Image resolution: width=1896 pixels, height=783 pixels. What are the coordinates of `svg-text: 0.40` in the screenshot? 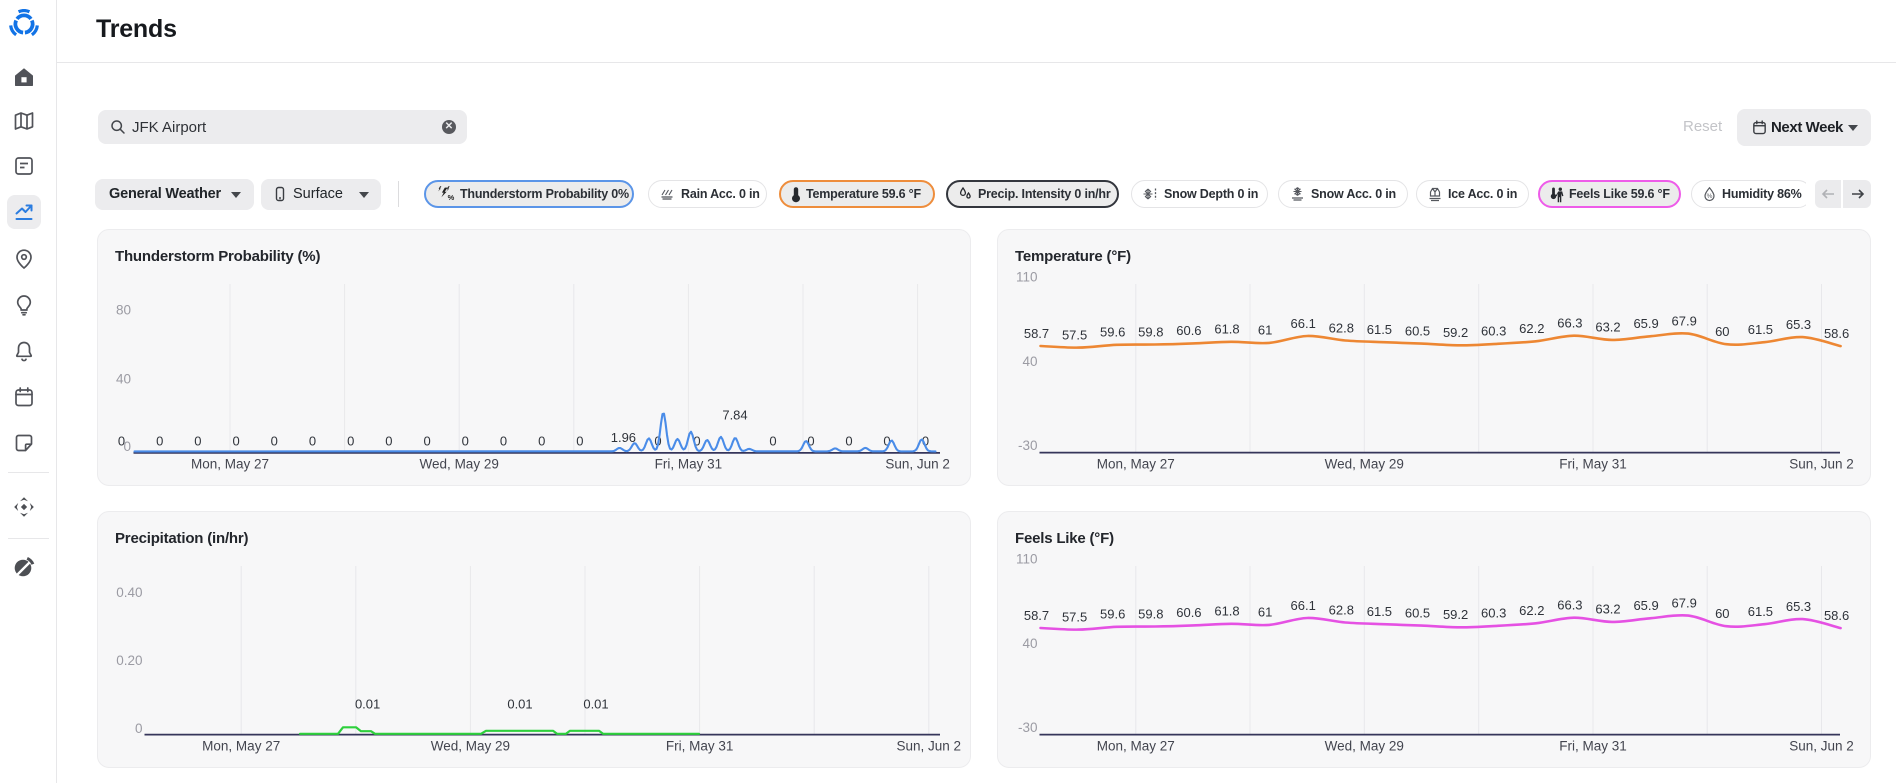 It's located at (129, 592).